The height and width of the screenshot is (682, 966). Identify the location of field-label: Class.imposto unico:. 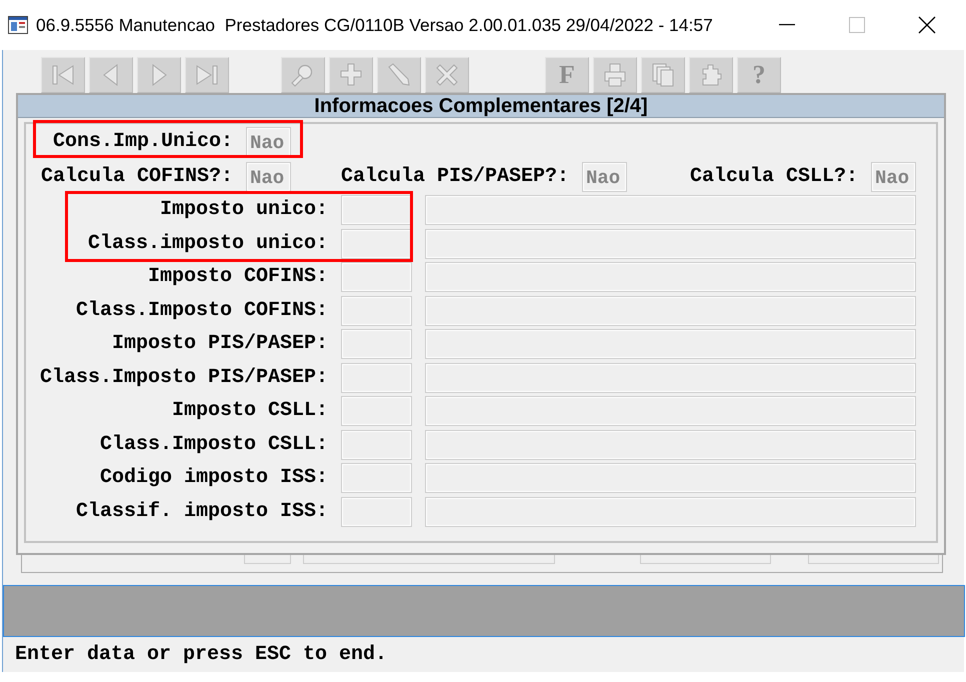
(207, 244).